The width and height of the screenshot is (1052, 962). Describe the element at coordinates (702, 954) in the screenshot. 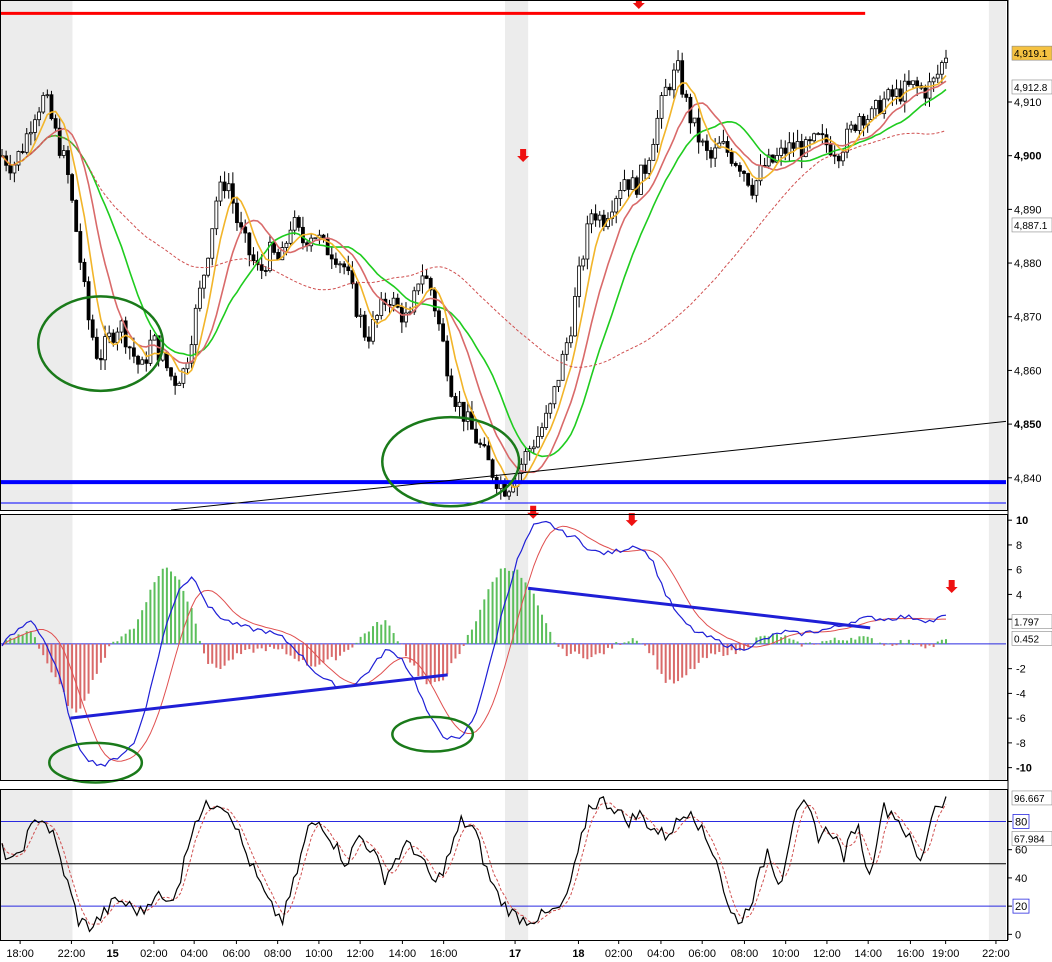

I see `x-tick-label: 06:00` at that location.